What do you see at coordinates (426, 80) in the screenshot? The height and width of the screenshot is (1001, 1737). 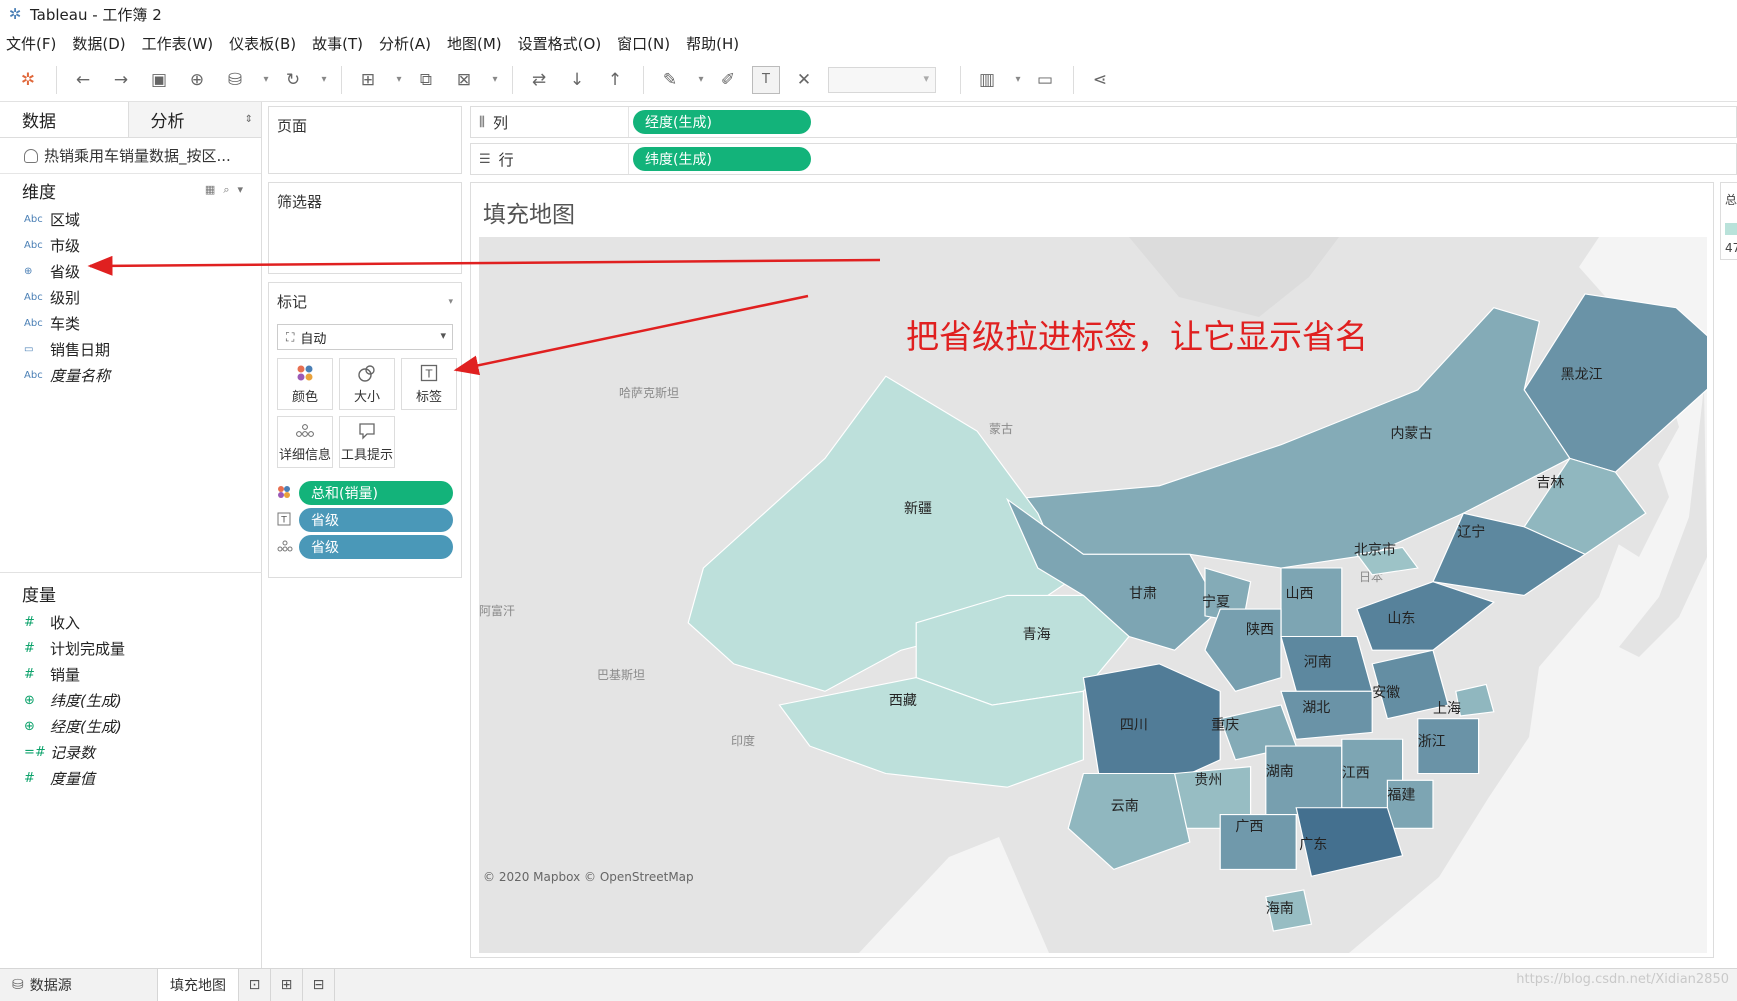 I see `duplicate-icon: ⧉` at bounding box center [426, 80].